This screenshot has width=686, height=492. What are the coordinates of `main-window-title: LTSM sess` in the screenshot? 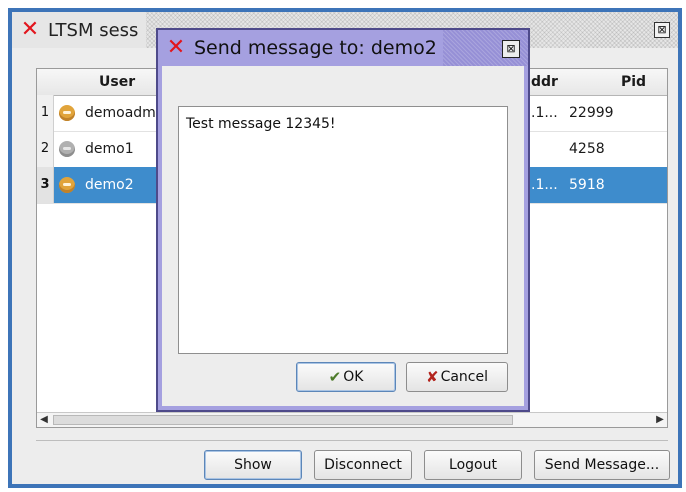 It's located at (93, 30).